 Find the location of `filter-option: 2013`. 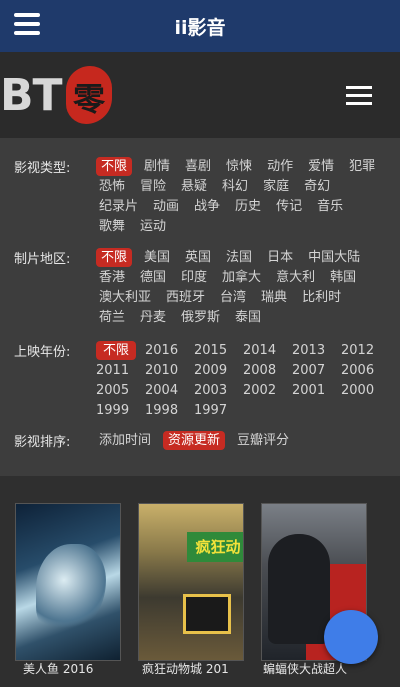

filter-option: 2013 is located at coordinates (312, 350).